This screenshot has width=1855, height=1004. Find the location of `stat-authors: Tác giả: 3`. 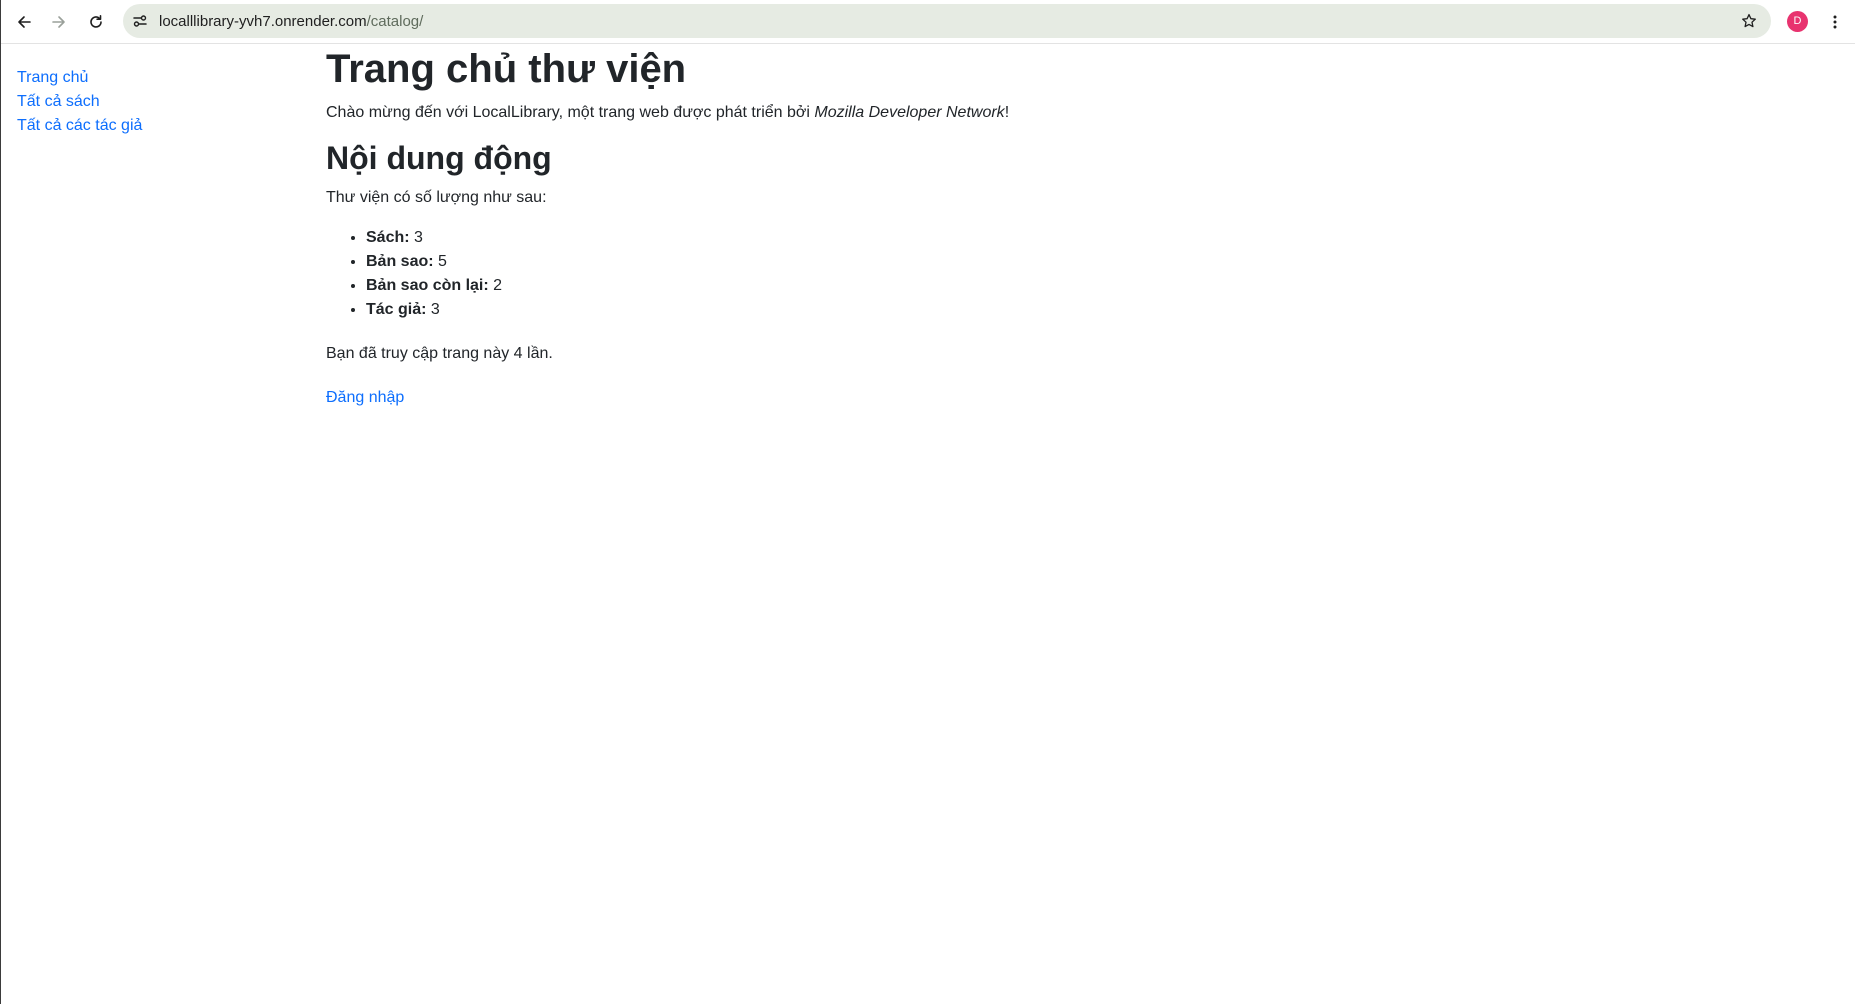

stat-authors: Tác giả: 3 is located at coordinates (434, 310).